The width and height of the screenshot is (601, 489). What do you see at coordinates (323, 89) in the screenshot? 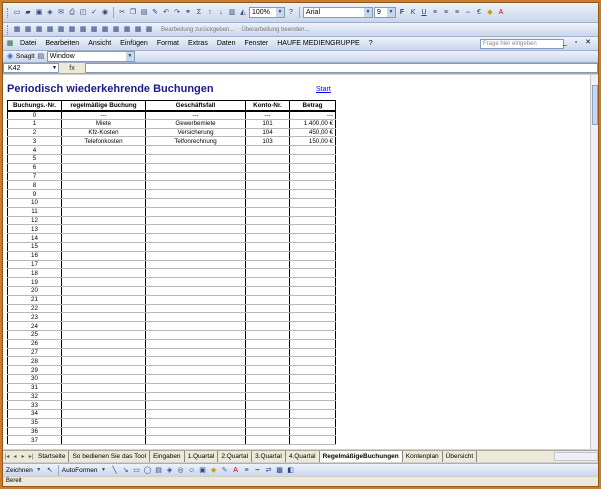
I see `start-link: Start` at bounding box center [323, 89].